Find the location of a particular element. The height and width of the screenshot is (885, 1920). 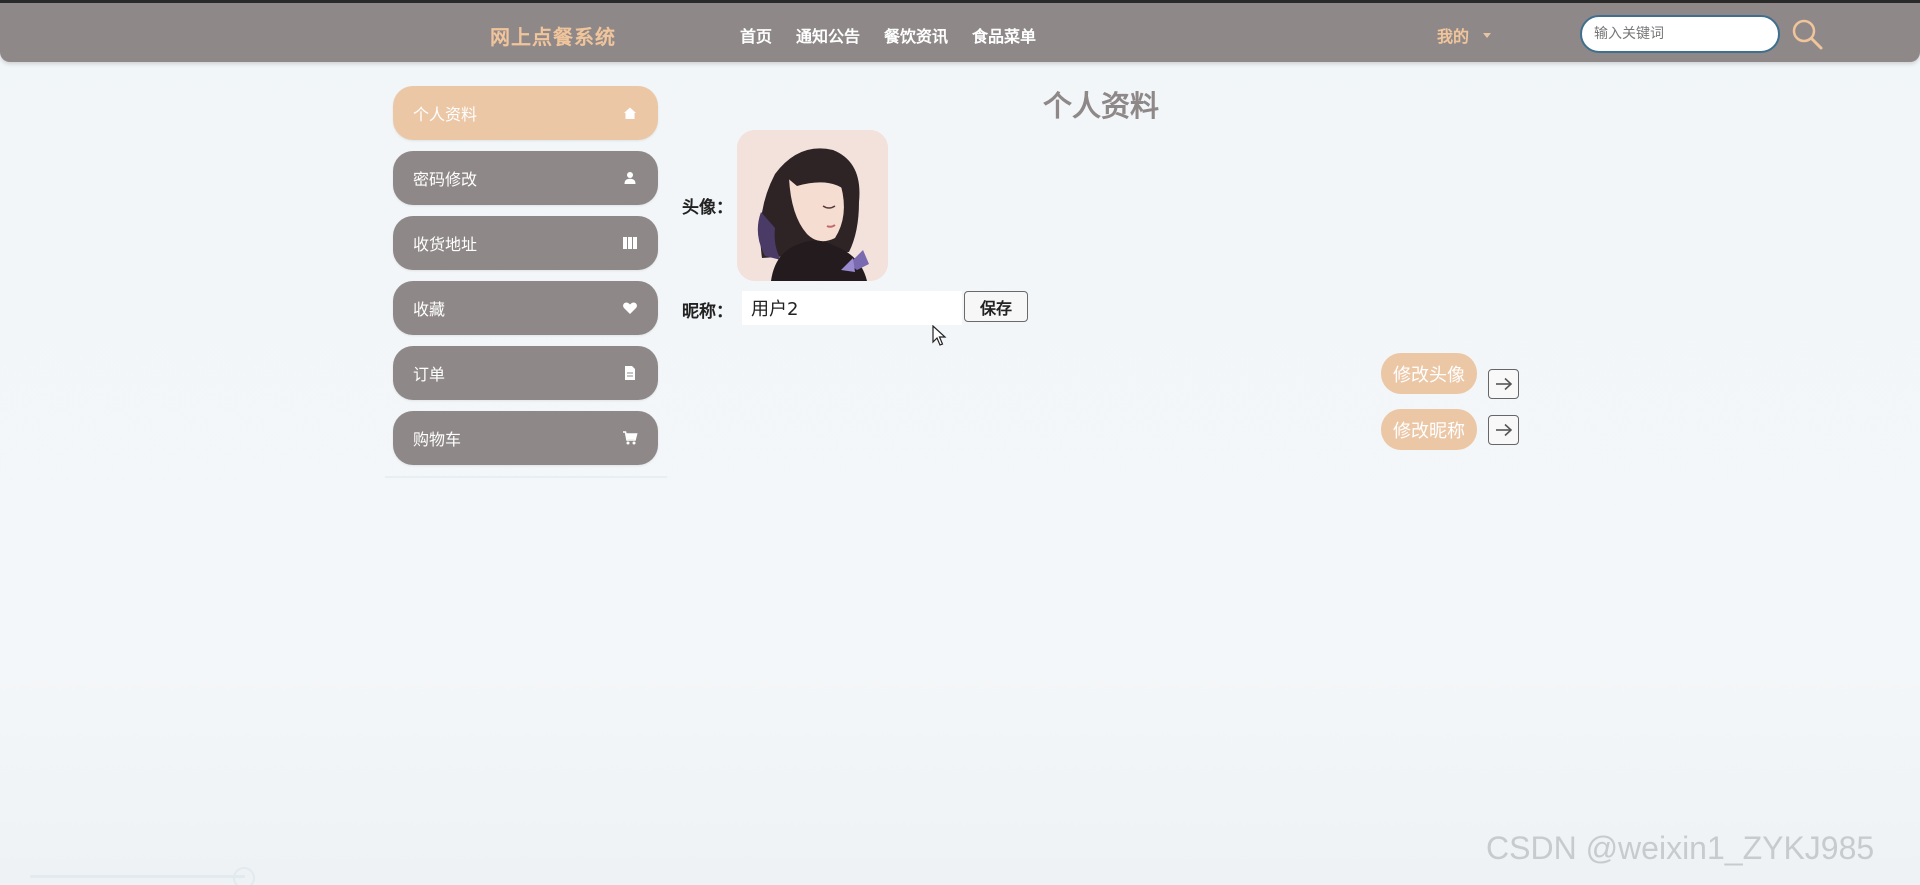

nav-news: 餐饮资讯 is located at coordinates (916, 35).